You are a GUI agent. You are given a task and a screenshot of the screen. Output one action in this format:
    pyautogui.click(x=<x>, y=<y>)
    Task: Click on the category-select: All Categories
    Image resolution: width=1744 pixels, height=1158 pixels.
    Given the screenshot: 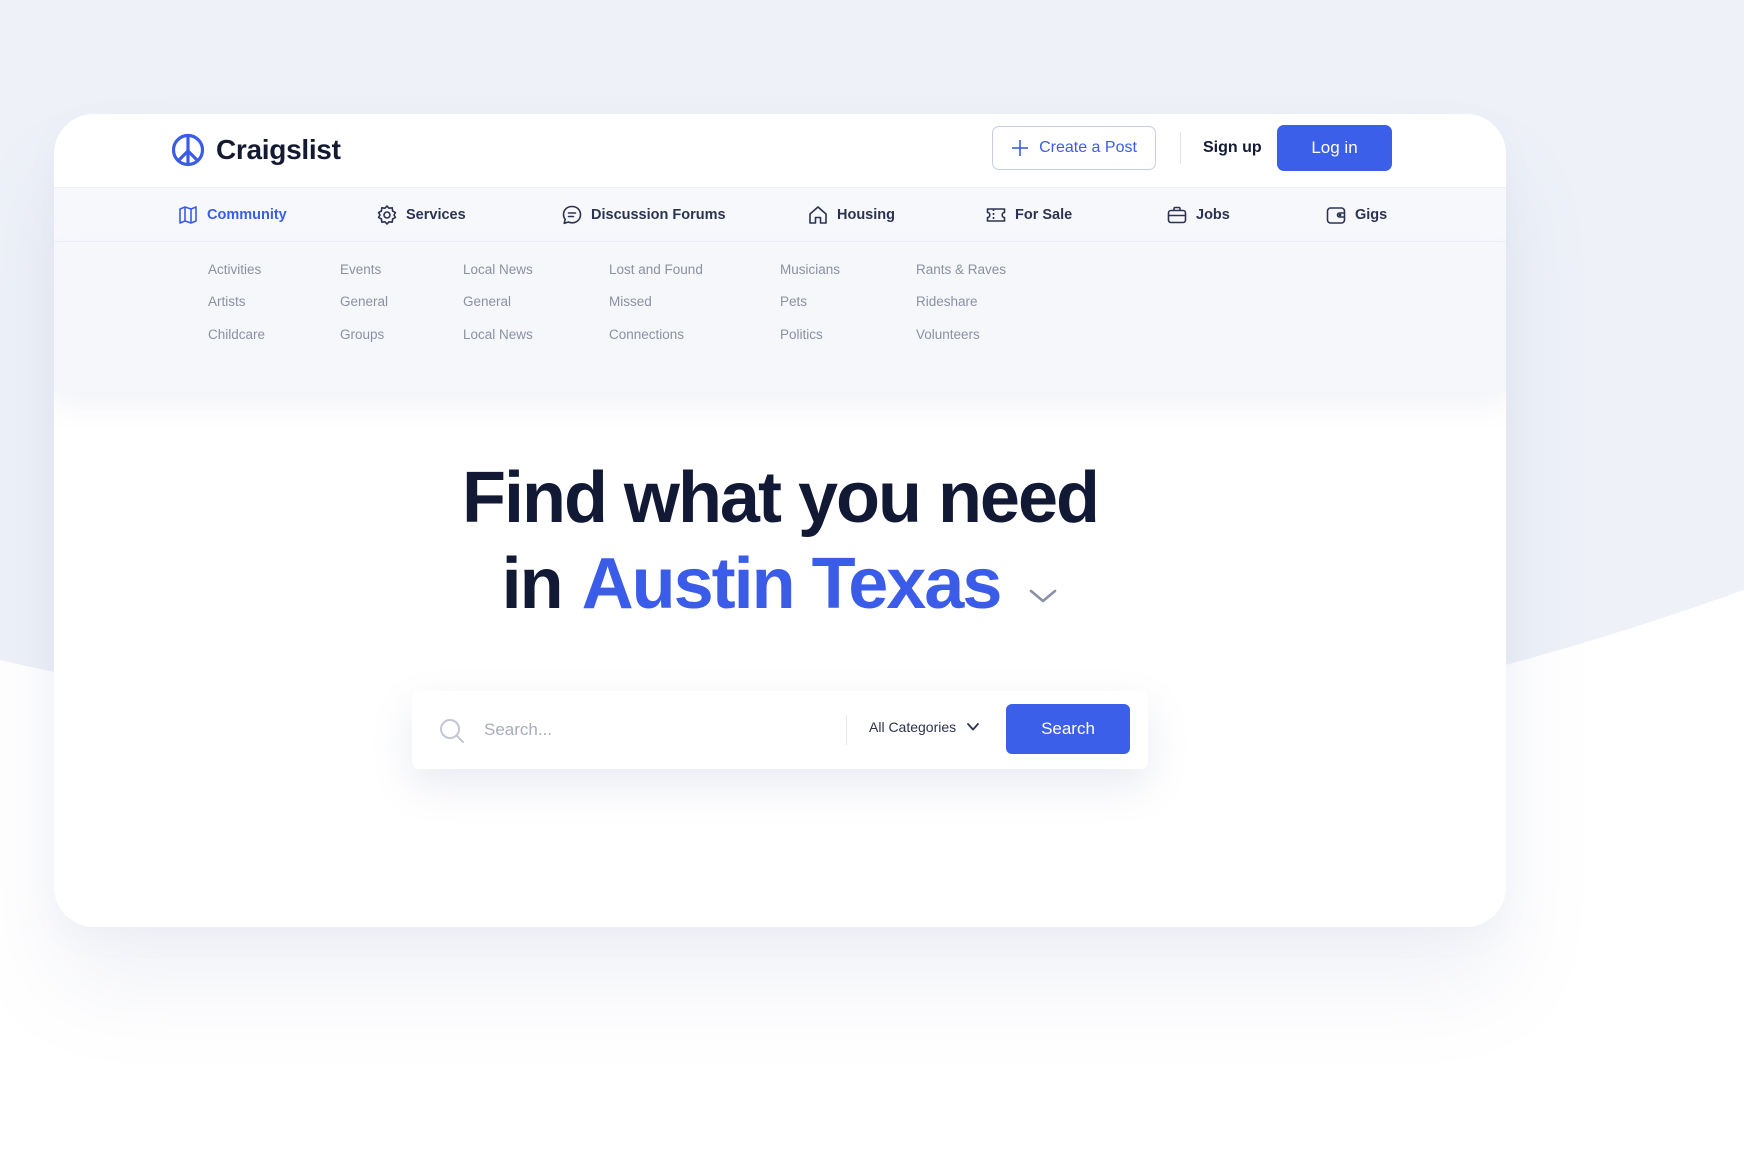 What is the action you would take?
    pyautogui.click(x=924, y=727)
    